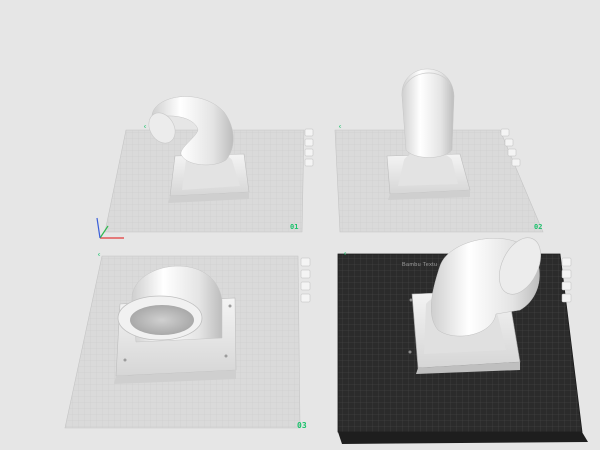 This screenshot has width=600, height=450. What do you see at coordinates (302, 425) in the screenshot?
I see `plate-number-label: 03` at bounding box center [302, 425].